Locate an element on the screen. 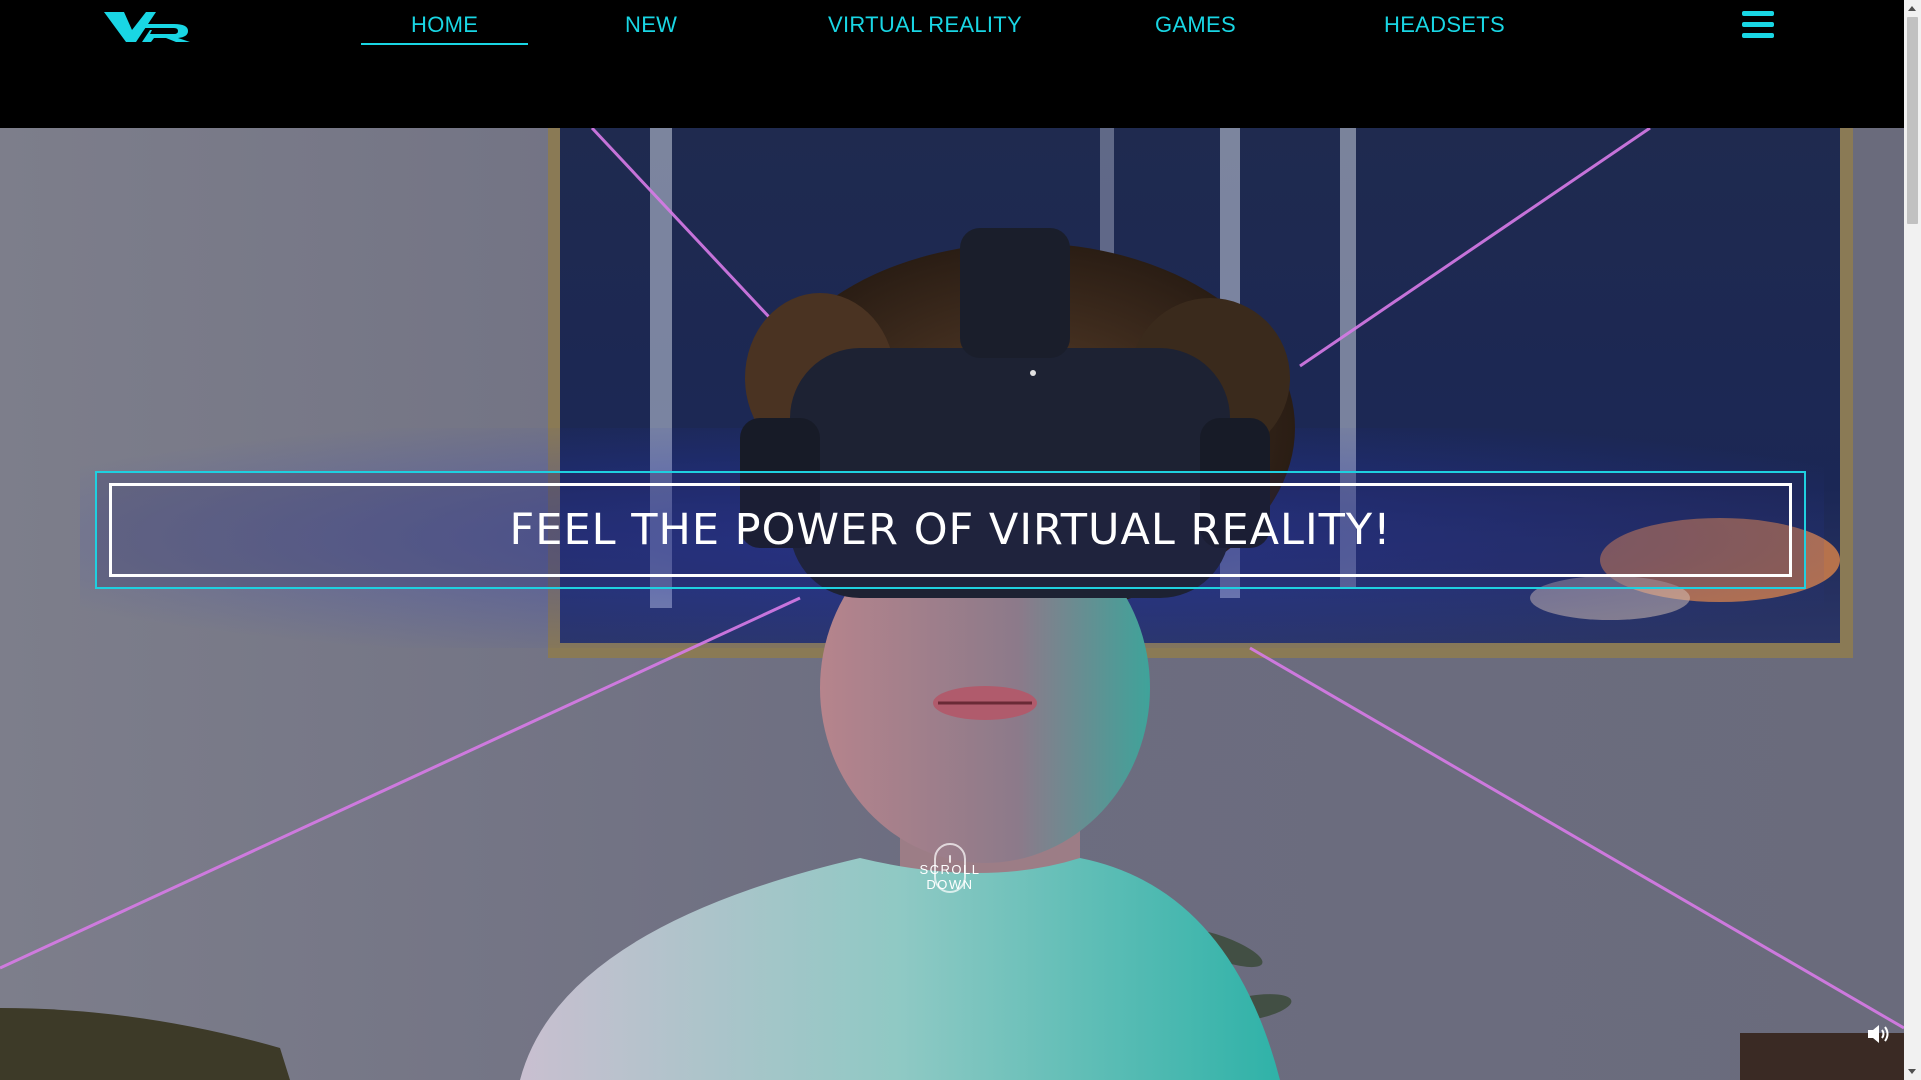 This screenshot has width=1921, height=1080. main-nav: HOME NEW VIRTUAL REALITY GAMES HEADSETS is located at coordinates (952, 25).